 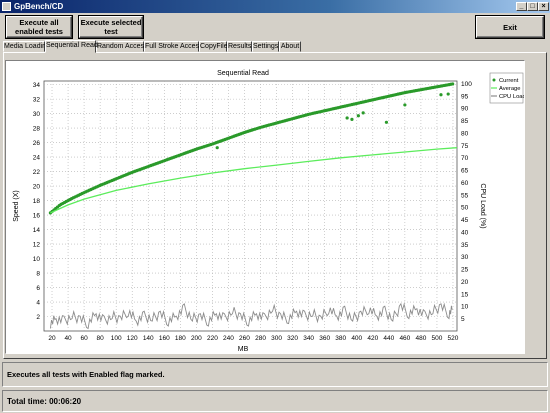 What do you see at coordinates (372, 338) in the screenshot?
I see `x-tick-label: 420` at bounding box center [372, 338].